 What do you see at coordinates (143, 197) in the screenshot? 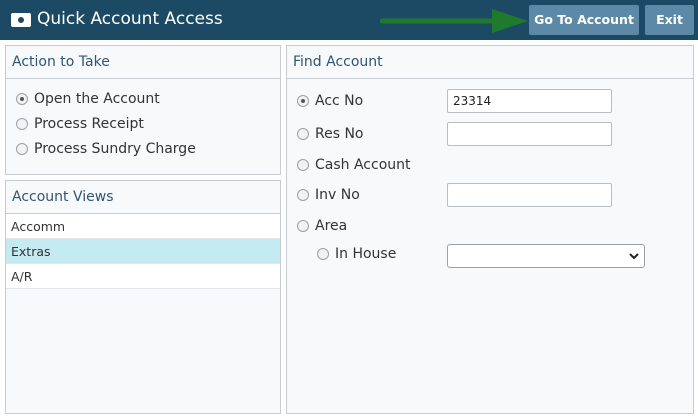
I see `views-panel-title: Account Views` at bounding box center [143, 197].